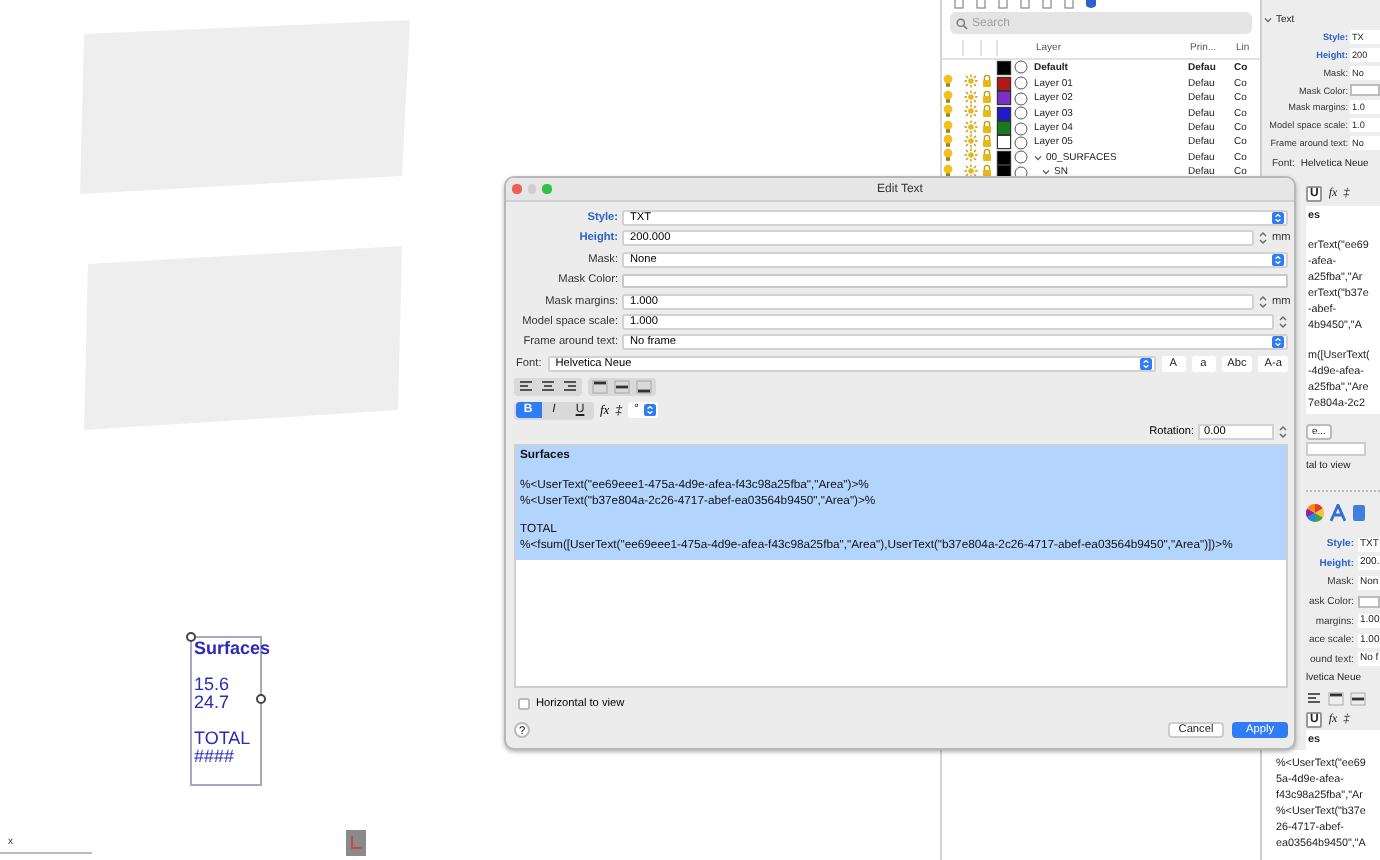 This screenshot has height=860, width=1380. Describe the element at coordinates (212, 683) in the screenshot. I see `text-line: 15.6` at that location.